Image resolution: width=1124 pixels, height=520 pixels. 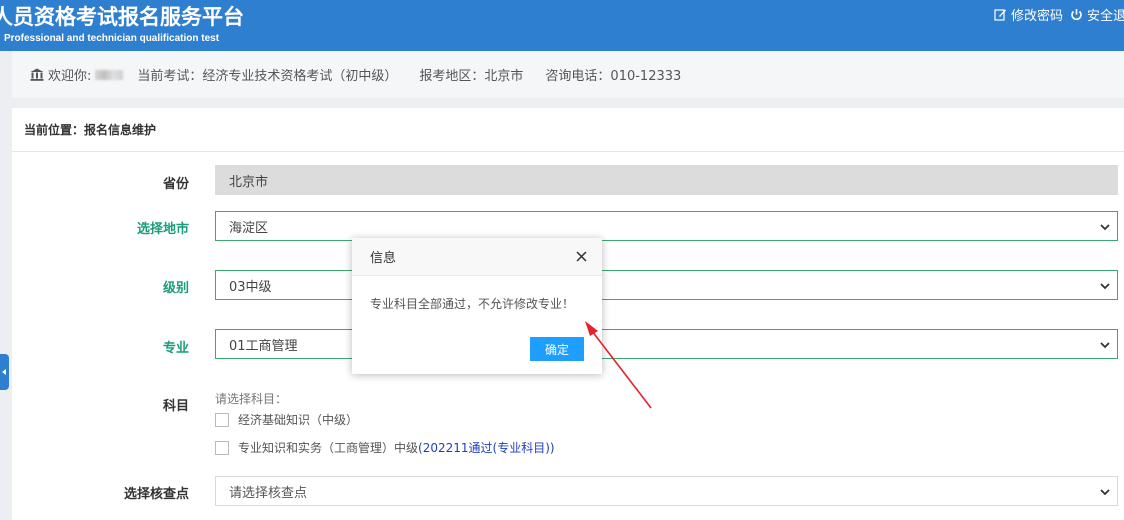 I want to click on info-dialog: 信息 专业科目全部通过，不允许修改专业！ 确定, so click(x=477, y=306).